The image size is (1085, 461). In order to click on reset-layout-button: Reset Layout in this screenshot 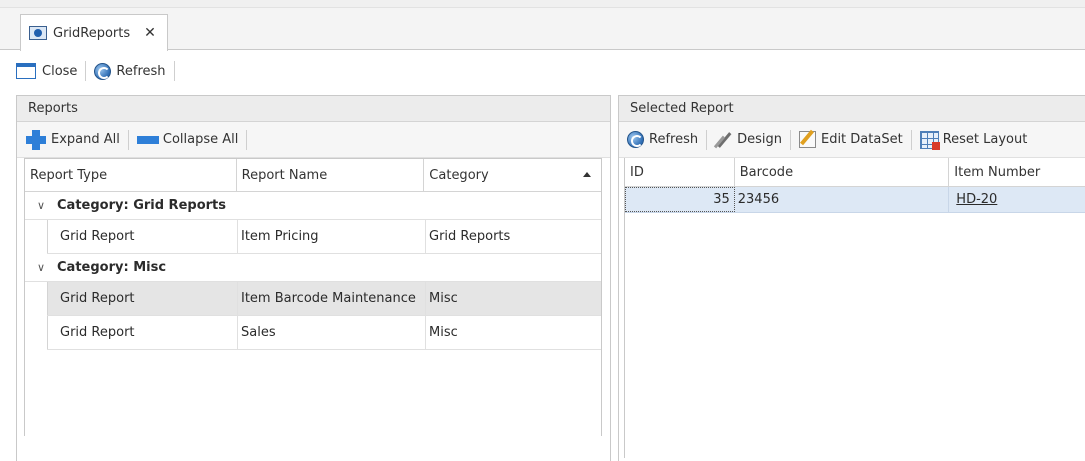, I will do `click(973, 140)`.